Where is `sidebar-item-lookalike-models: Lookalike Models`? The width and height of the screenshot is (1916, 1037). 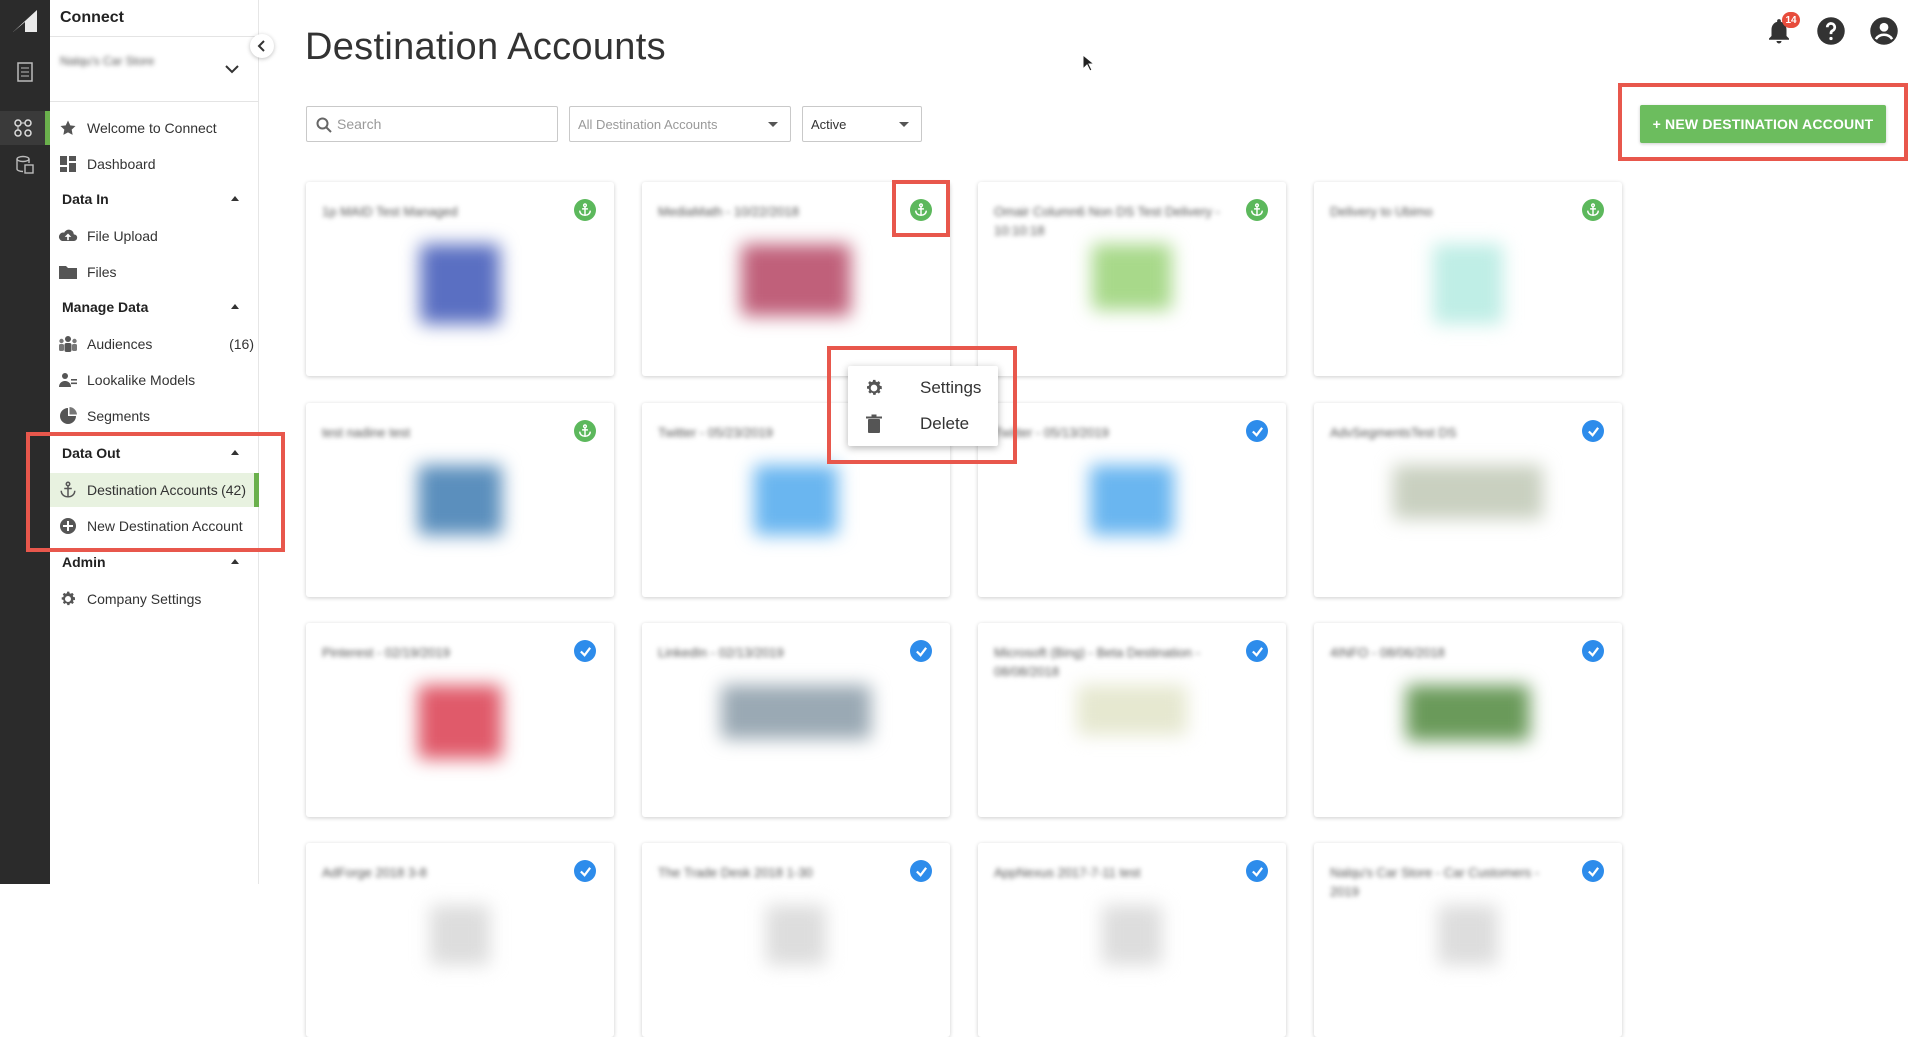
sidebar-item-lookalike-models: Lookalike Models is located at coordinates (154, 380).